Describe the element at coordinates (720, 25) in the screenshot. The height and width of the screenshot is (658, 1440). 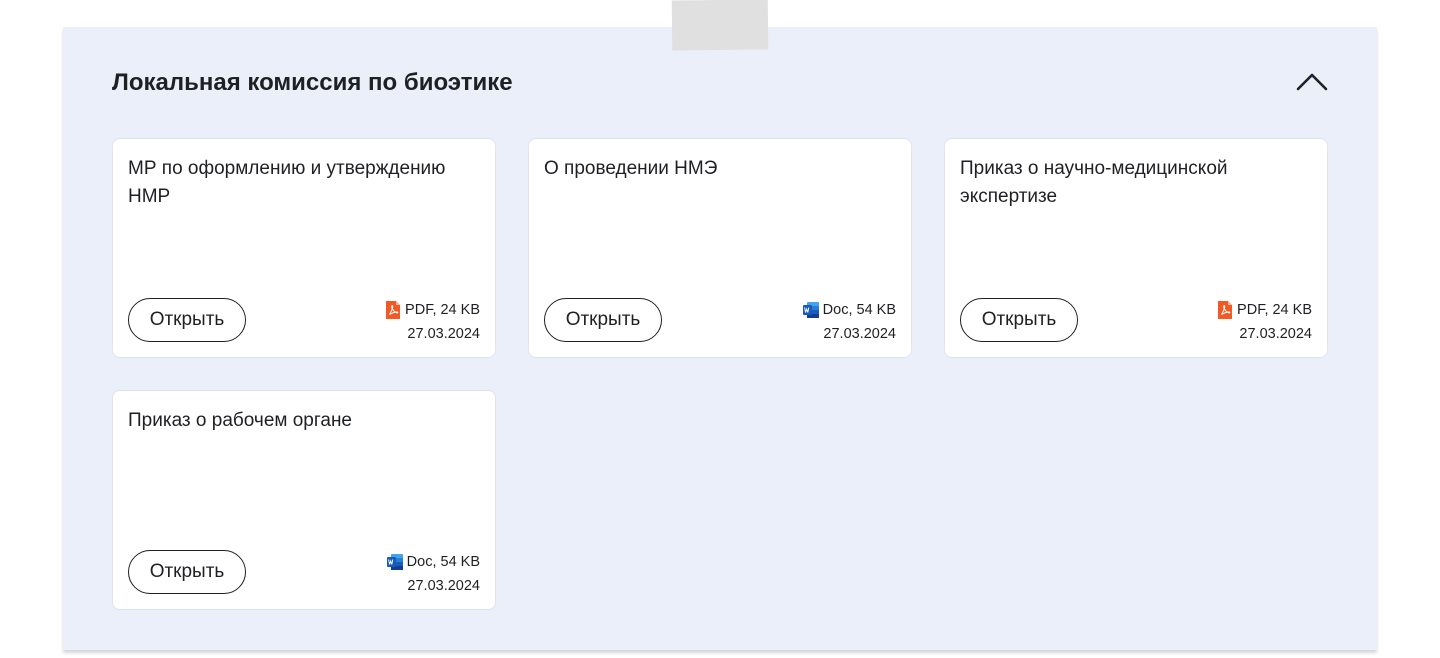
I see `tape-decoration` at that location.